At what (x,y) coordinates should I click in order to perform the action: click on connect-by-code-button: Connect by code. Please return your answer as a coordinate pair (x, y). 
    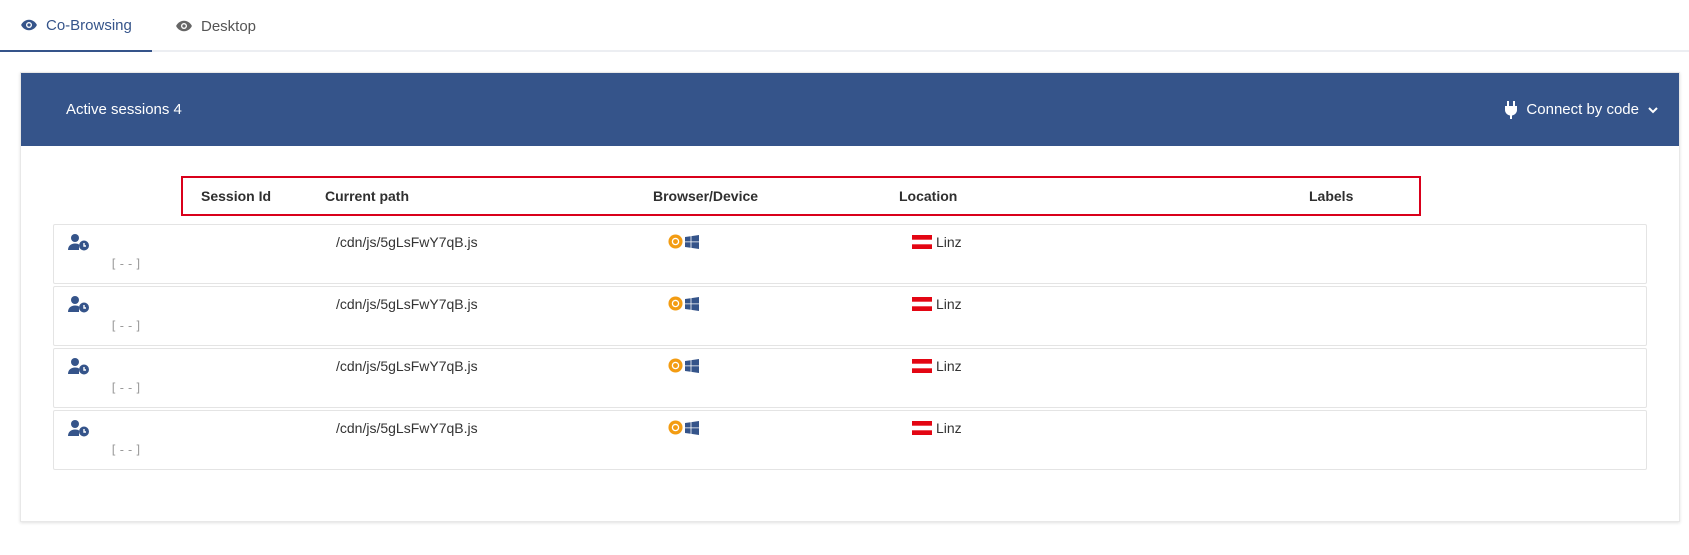
    Looking at the image, I should click on (1581, 109).